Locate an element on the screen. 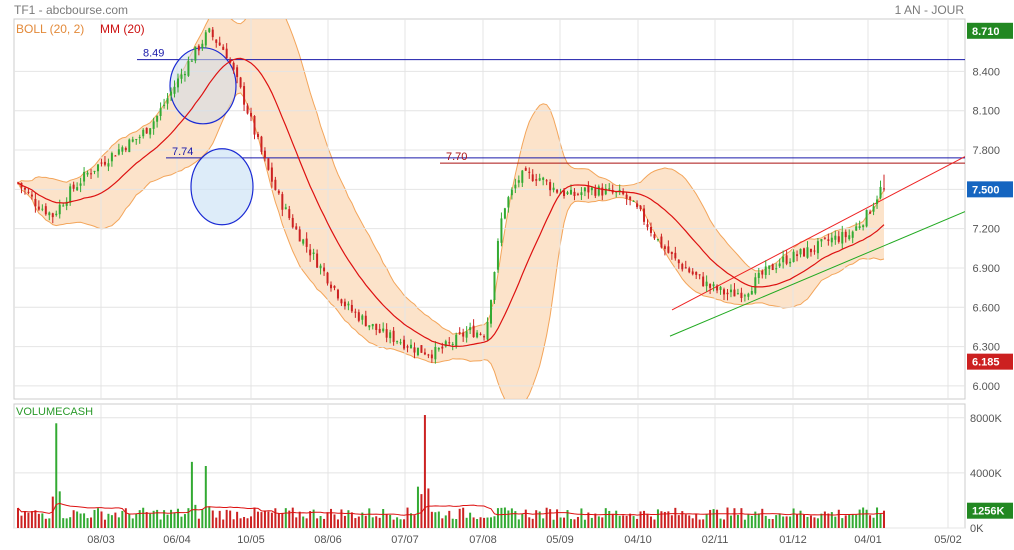 This screenshot has width=1014, height=550. date-tick-label: 05/09 is located at coordinates (560, 540).